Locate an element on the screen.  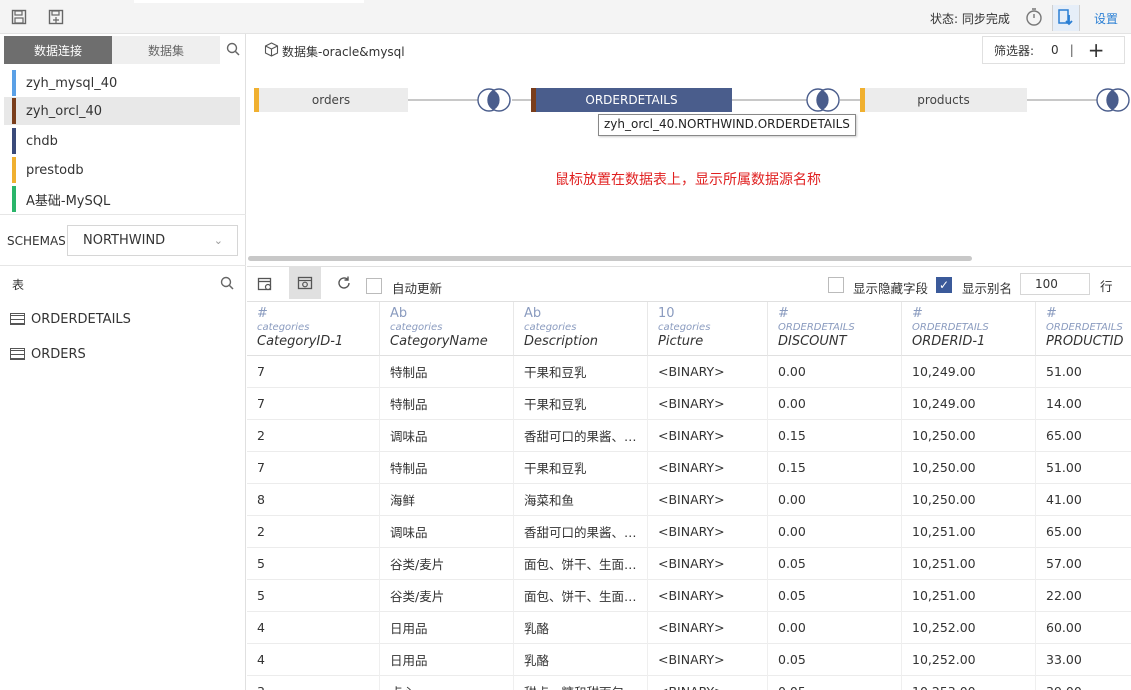
row-limit-input: 100 is located at coordinates (1055, 284).